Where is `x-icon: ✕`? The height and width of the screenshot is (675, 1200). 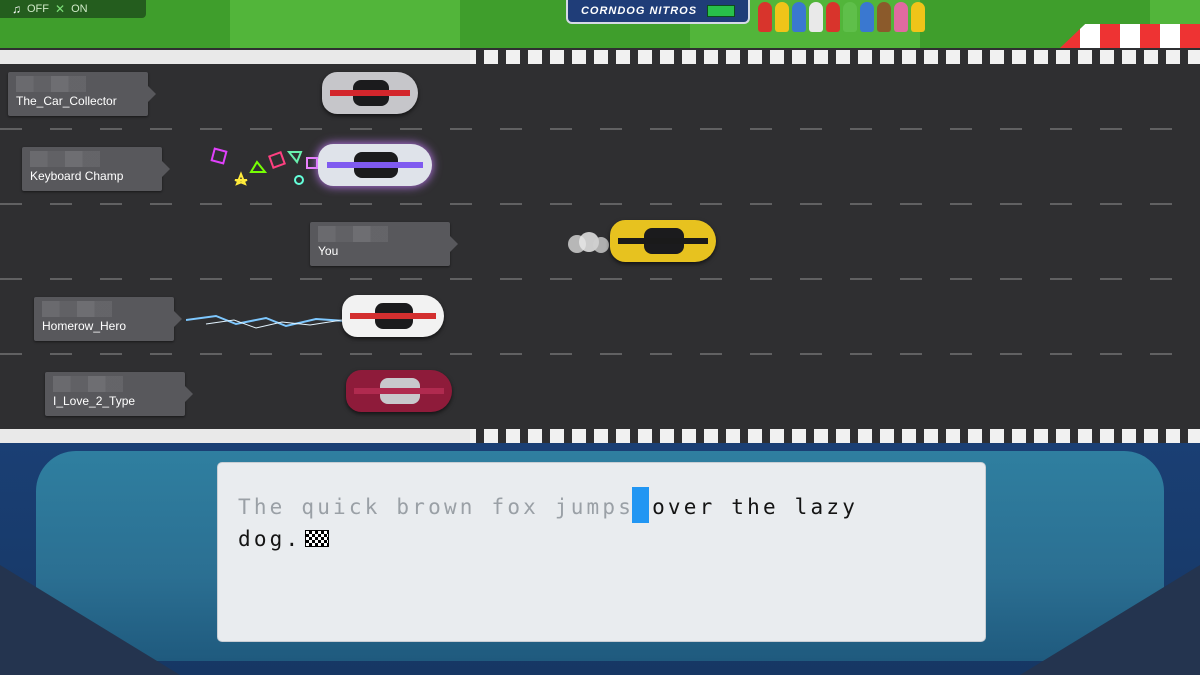 x-icon: ✕ is located at coordinates (60, 9).